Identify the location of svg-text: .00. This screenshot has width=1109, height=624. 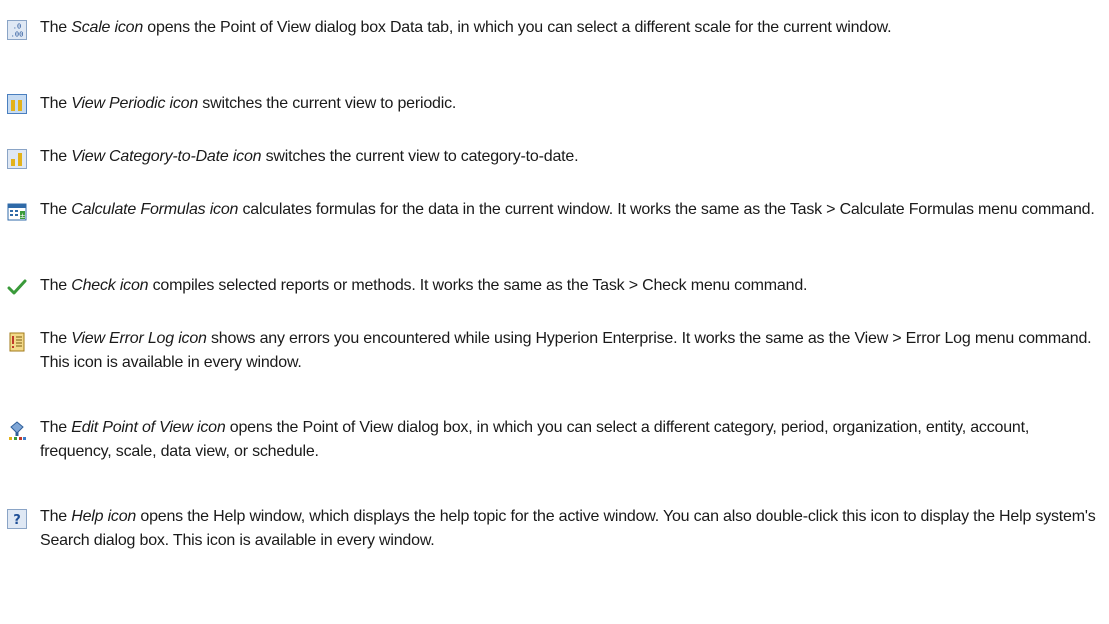
(17, 35).